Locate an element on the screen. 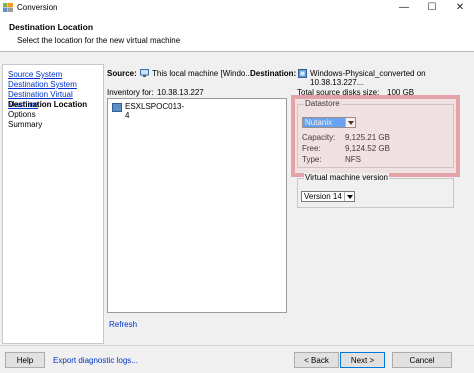 The width and height of the screenshot is (474, 373). minimize-button: — is located at coordinates (404, 7).